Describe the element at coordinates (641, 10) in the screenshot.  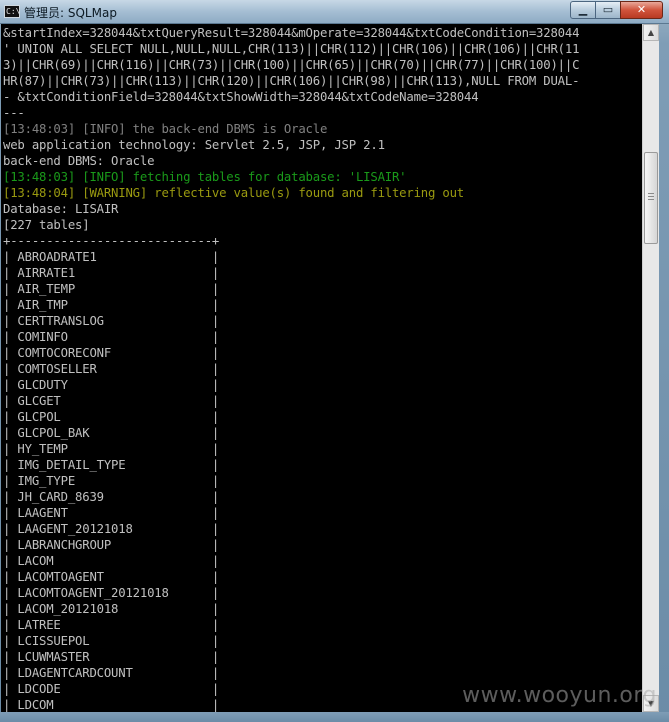
I see `close-button: ✕` at that location.